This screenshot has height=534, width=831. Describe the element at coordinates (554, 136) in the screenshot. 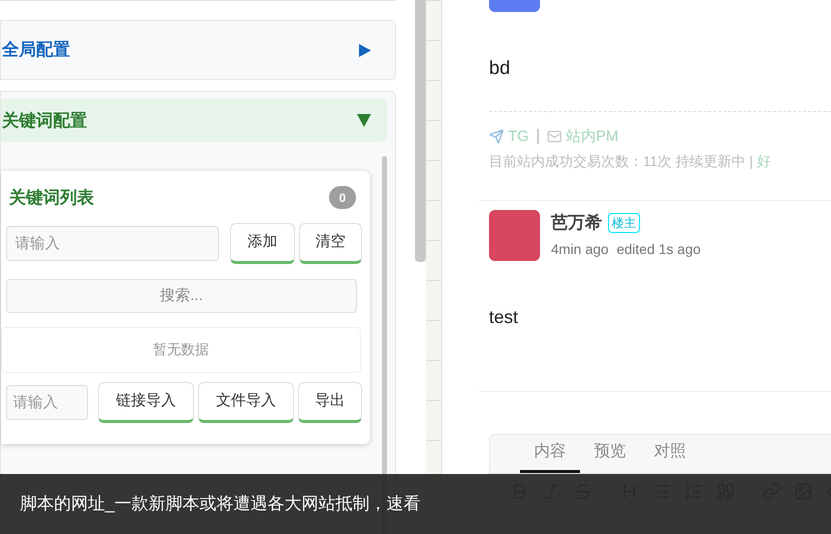

I see `envelope-icon` at that location.